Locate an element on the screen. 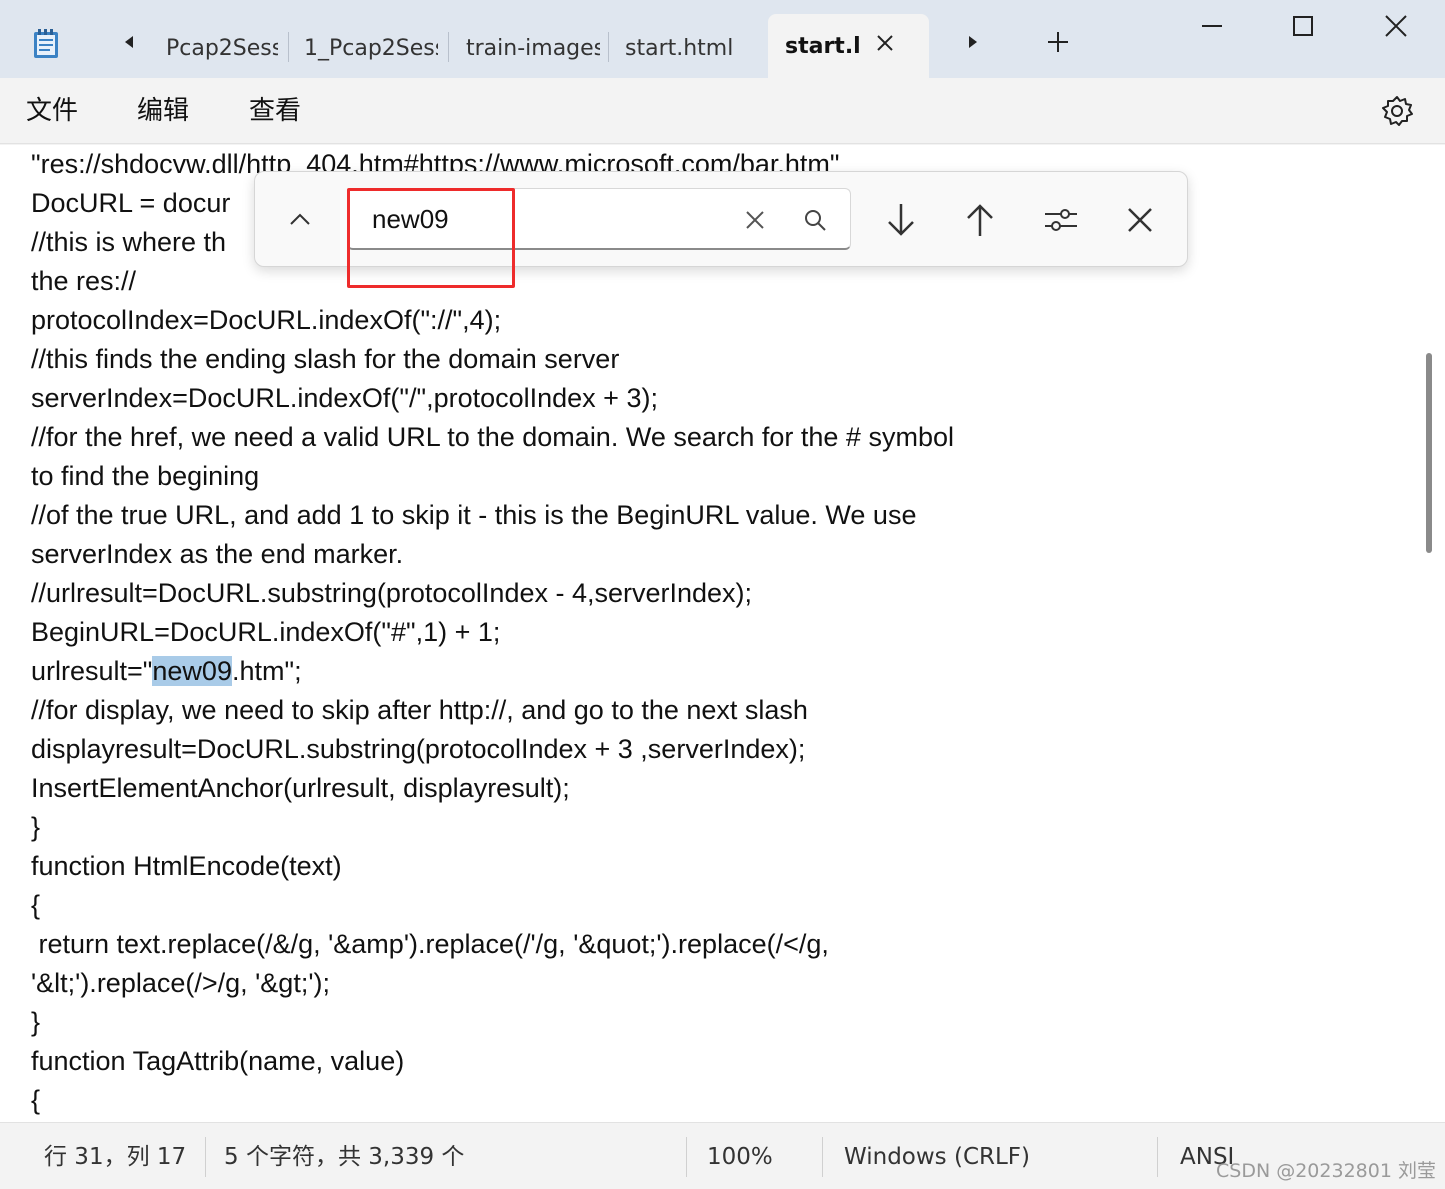 This screenshot has width=1445, height=1189. code-text: .htm"; is located at coordinates (266, 671).